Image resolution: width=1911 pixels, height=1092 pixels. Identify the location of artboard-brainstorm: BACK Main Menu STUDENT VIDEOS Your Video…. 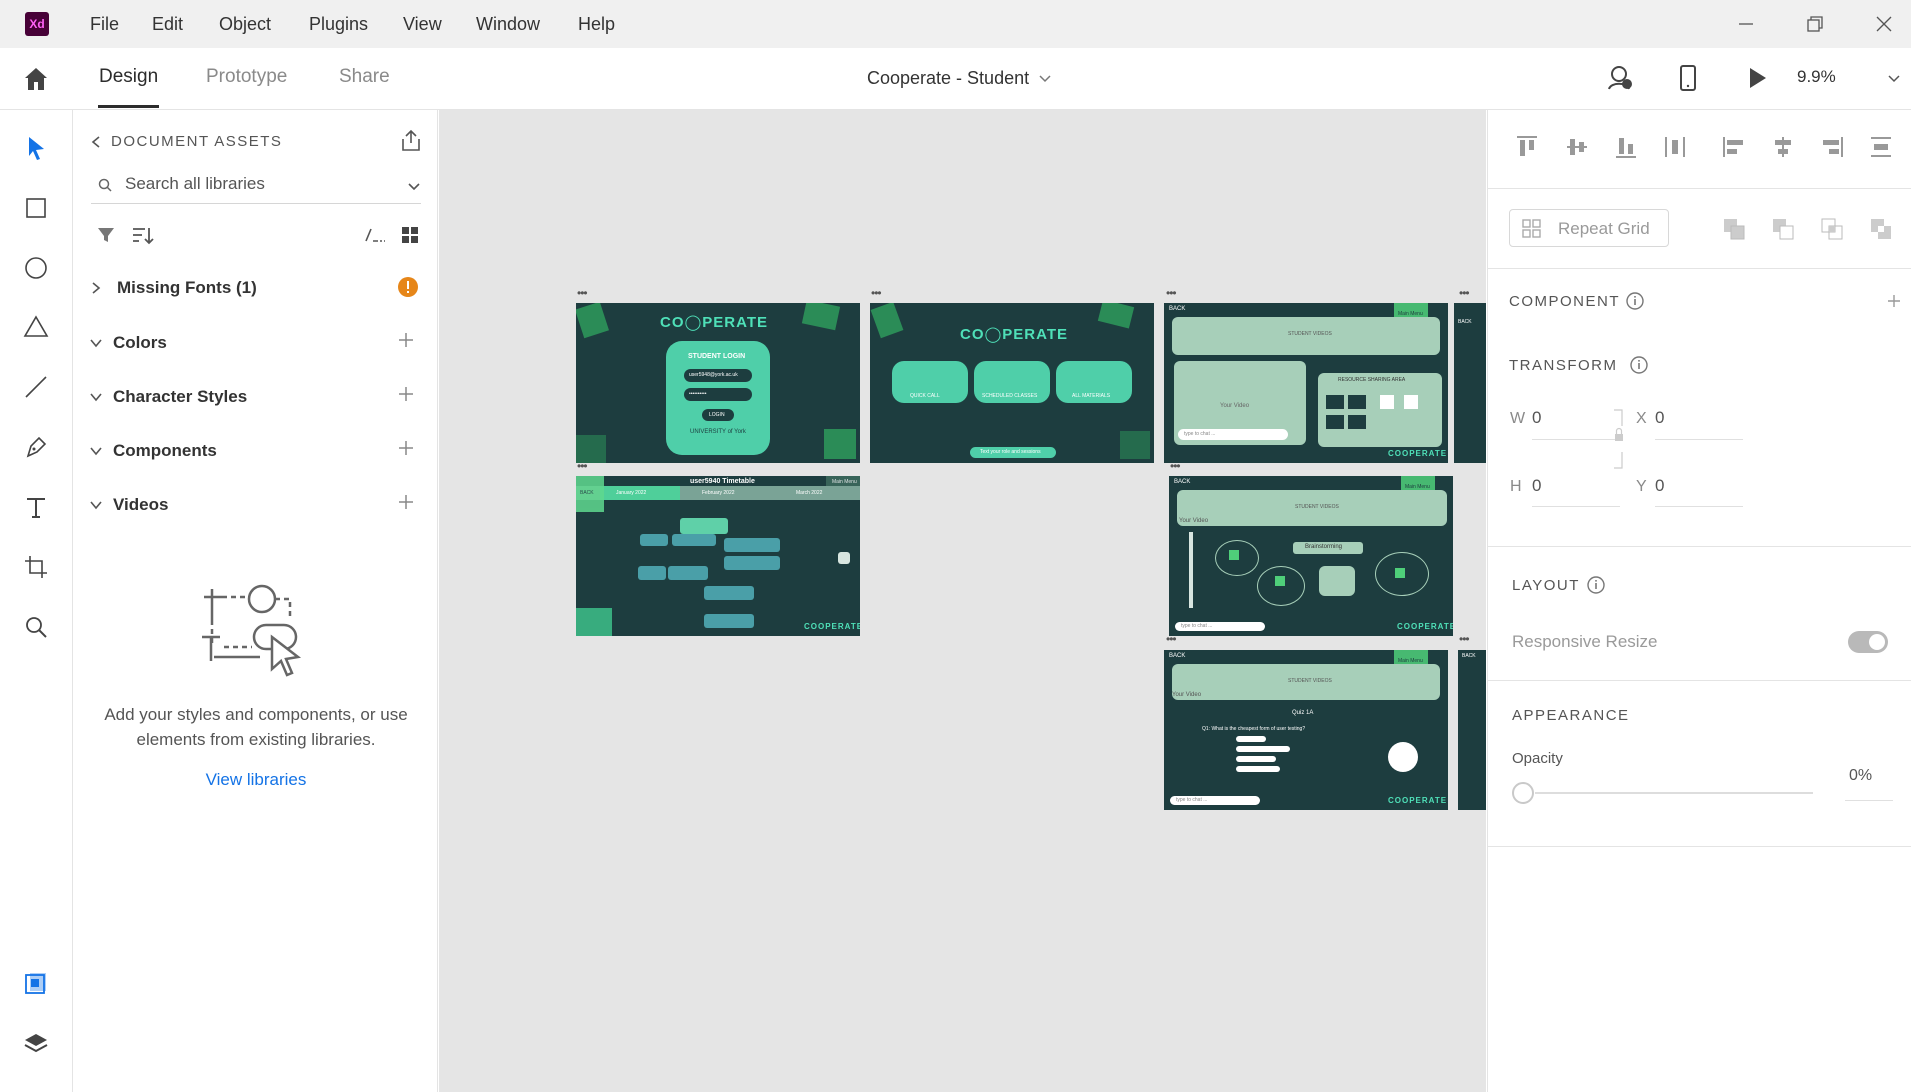
(1311, 556).